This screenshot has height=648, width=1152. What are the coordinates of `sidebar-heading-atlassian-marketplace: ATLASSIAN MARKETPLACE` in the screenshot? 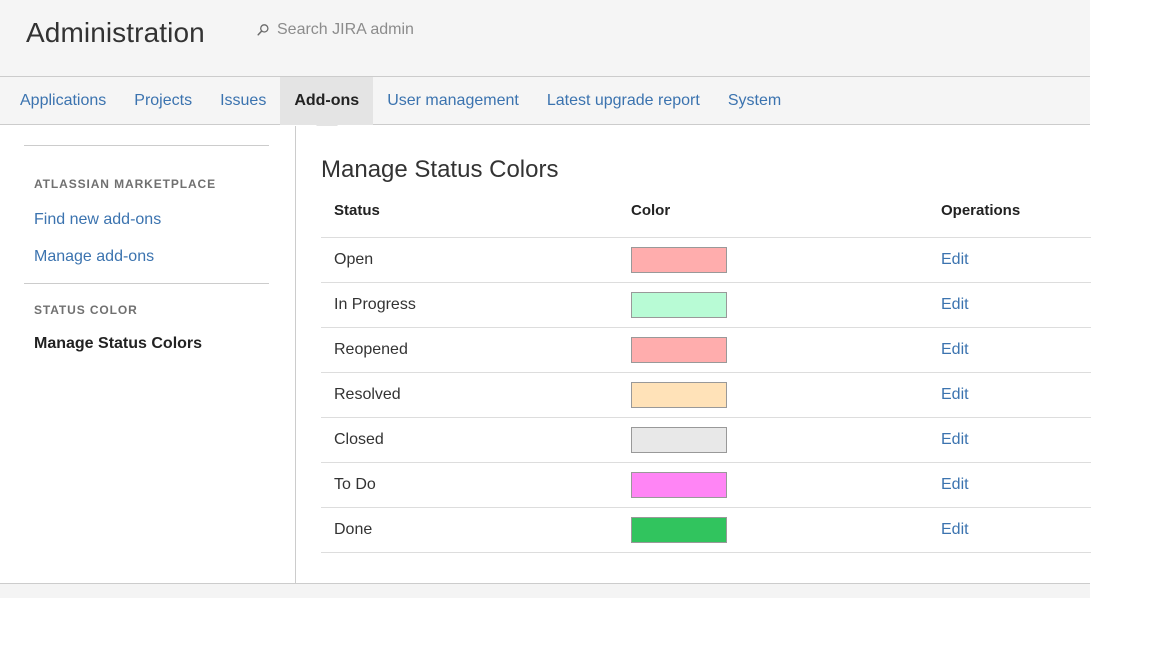 It's located at (125, 184).